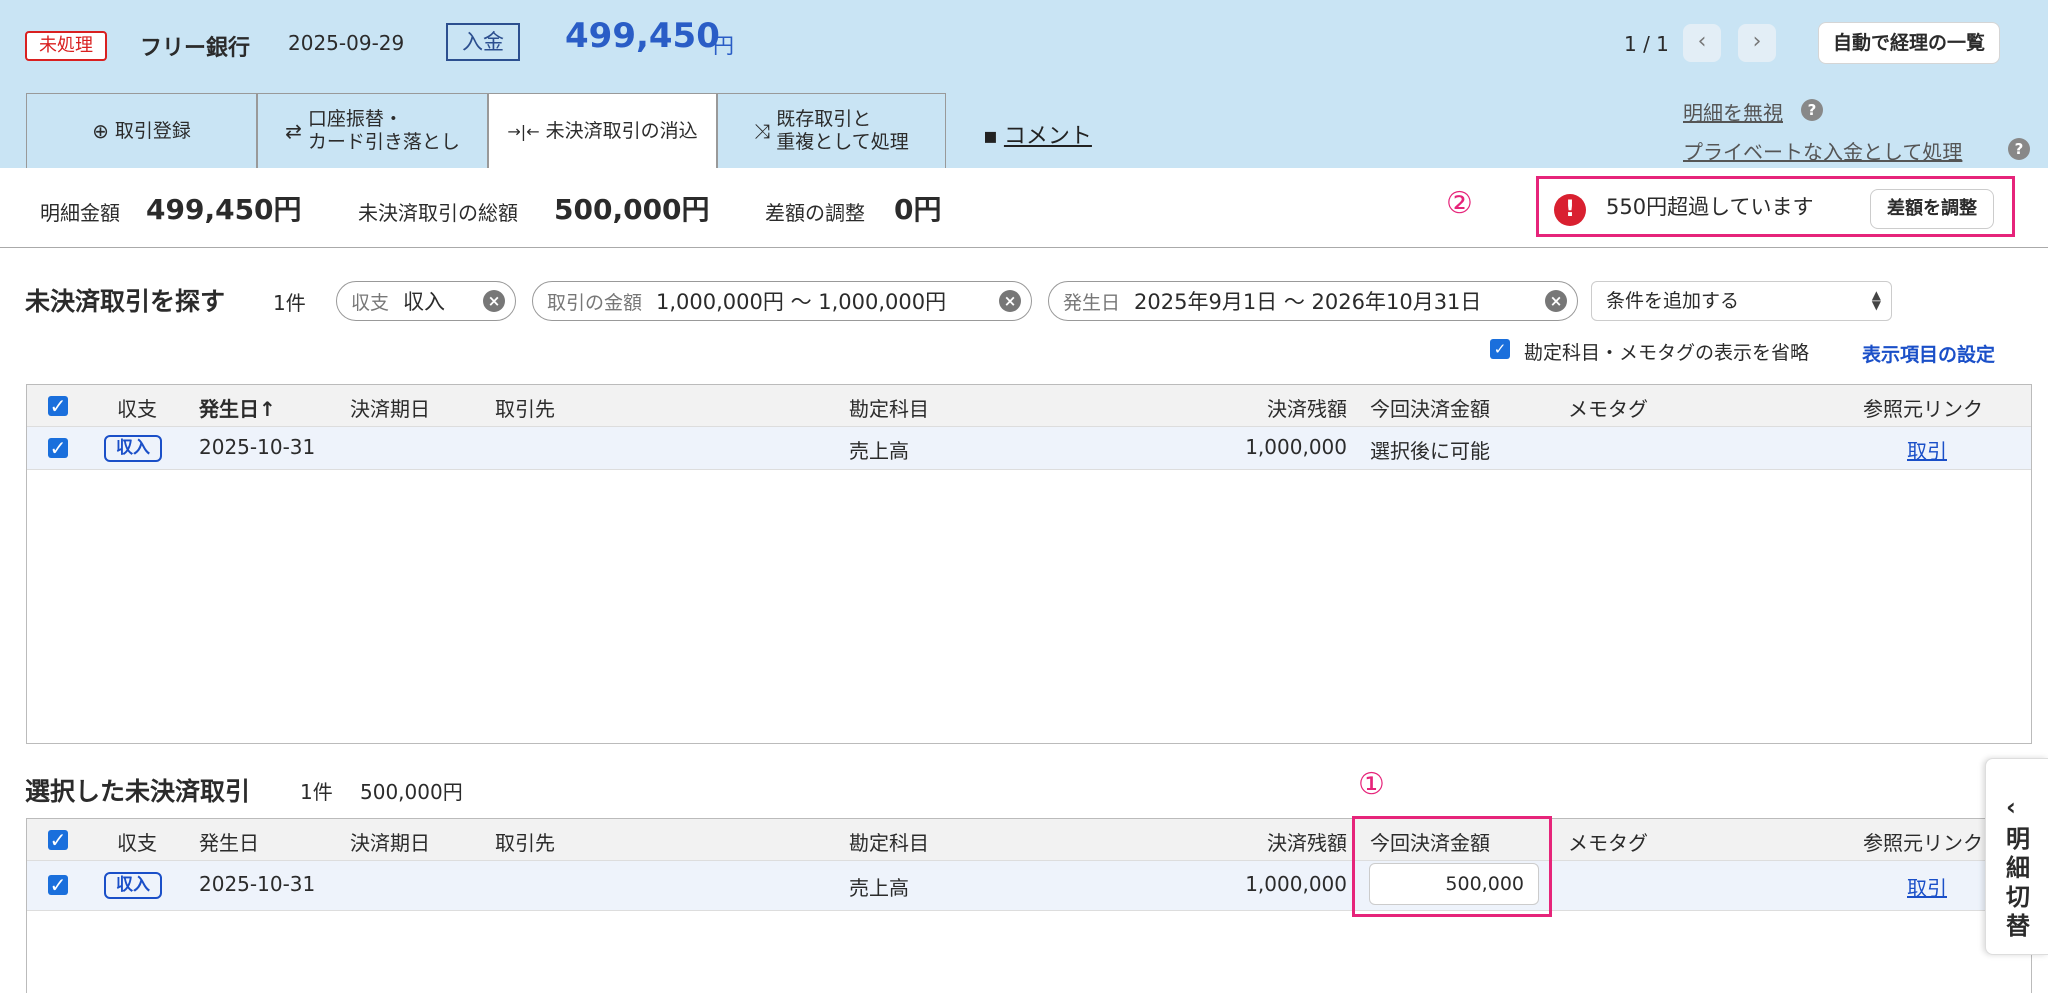 The height and width of the screenshot is (993, 2048). I want to click on prev-button: ‹, so click(1702, 43).